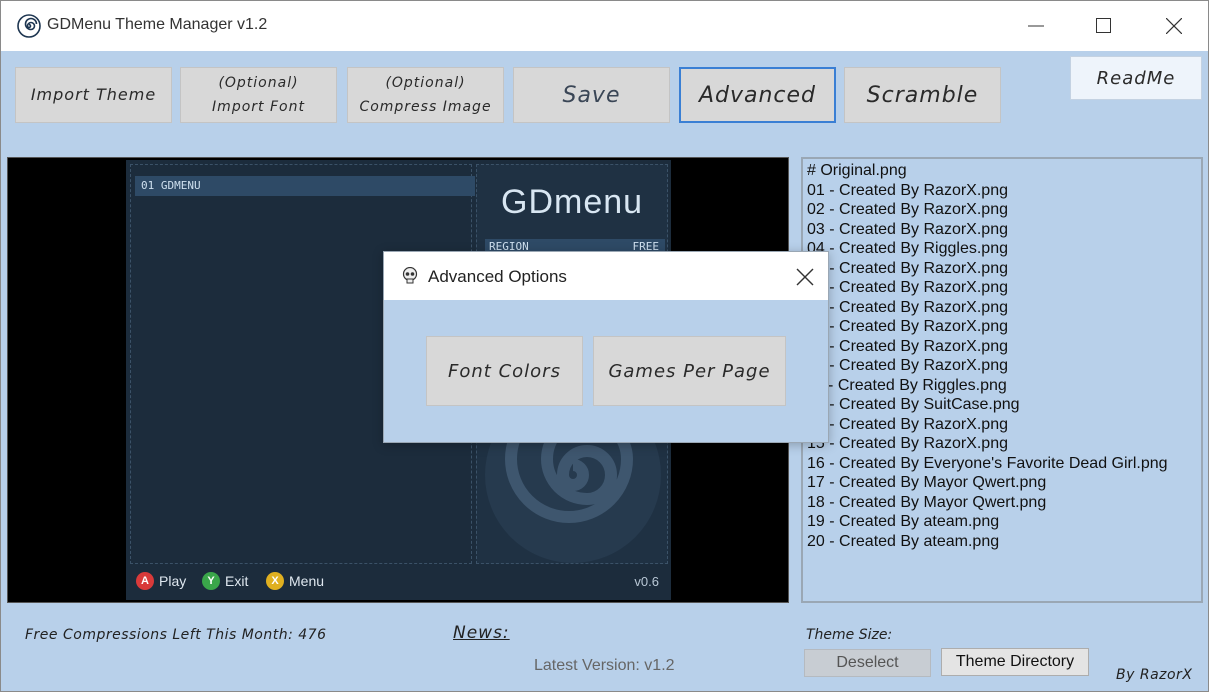 This screenshot has width=1209, height=692. Describe the element at coordinates (176, 635) in the screenshot. I see `free-compressions-label: Free Compressions Left This Month: 476` at that location.